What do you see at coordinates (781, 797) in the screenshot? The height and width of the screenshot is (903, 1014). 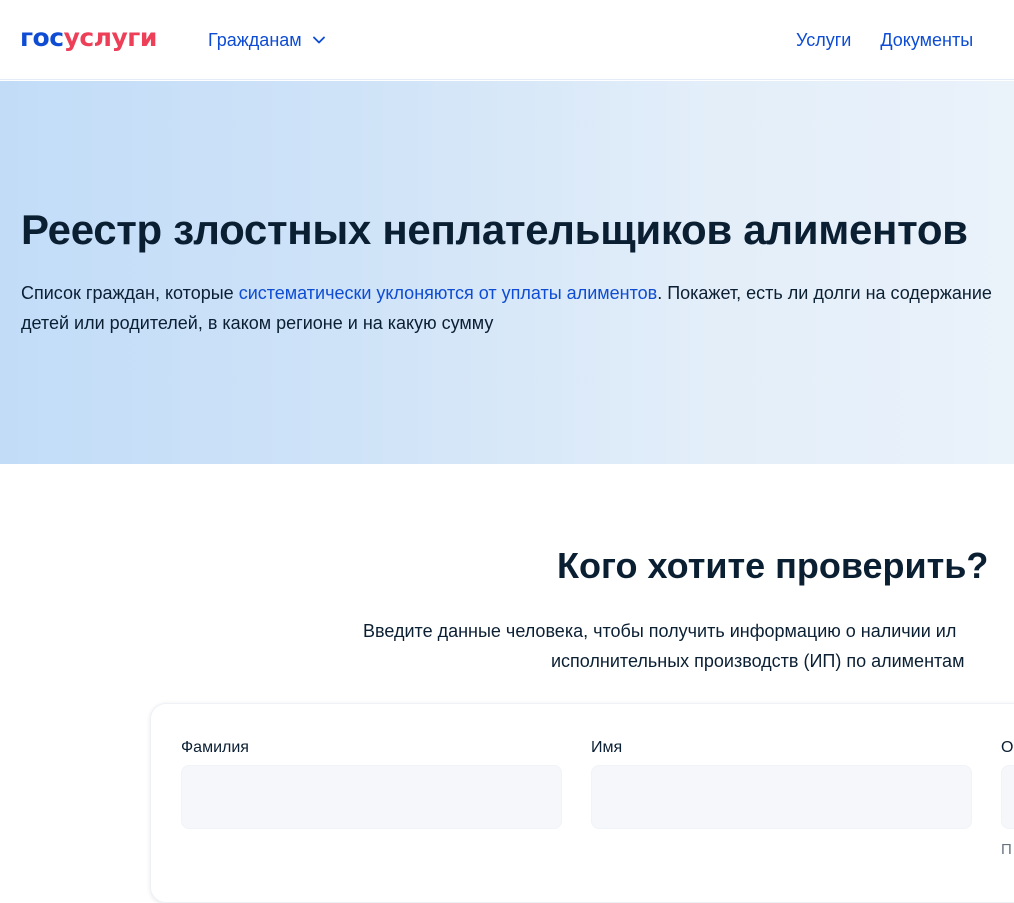 I see `first-name-input` at bounding box center [781, 797].